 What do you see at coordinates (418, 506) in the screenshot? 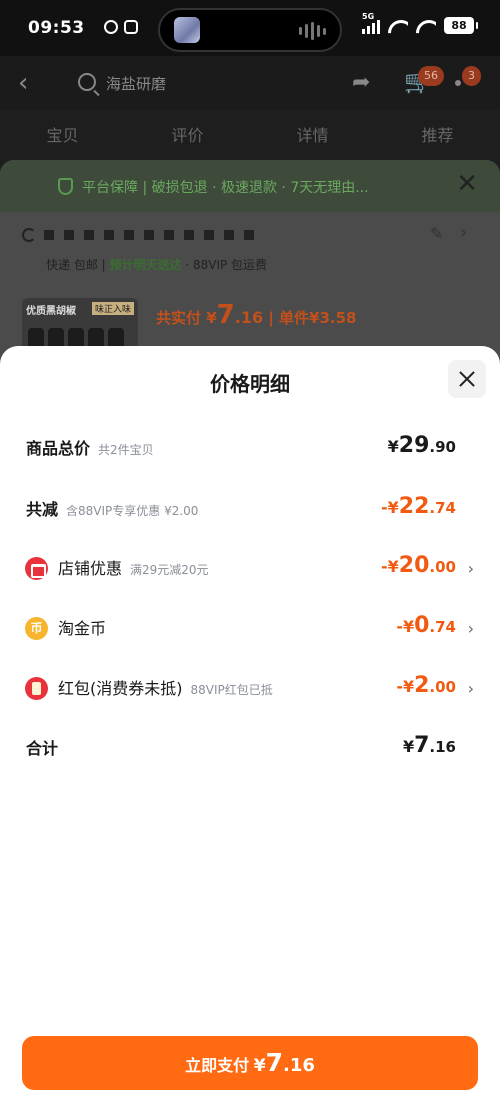
I see `row-amount: -¥22.74` at bounding box center [418, 506].